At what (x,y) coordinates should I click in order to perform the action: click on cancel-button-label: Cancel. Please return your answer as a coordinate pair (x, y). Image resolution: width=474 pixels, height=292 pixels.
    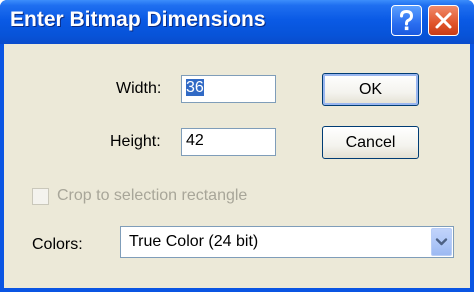
    Looking at the image, I should click on (370, 142).